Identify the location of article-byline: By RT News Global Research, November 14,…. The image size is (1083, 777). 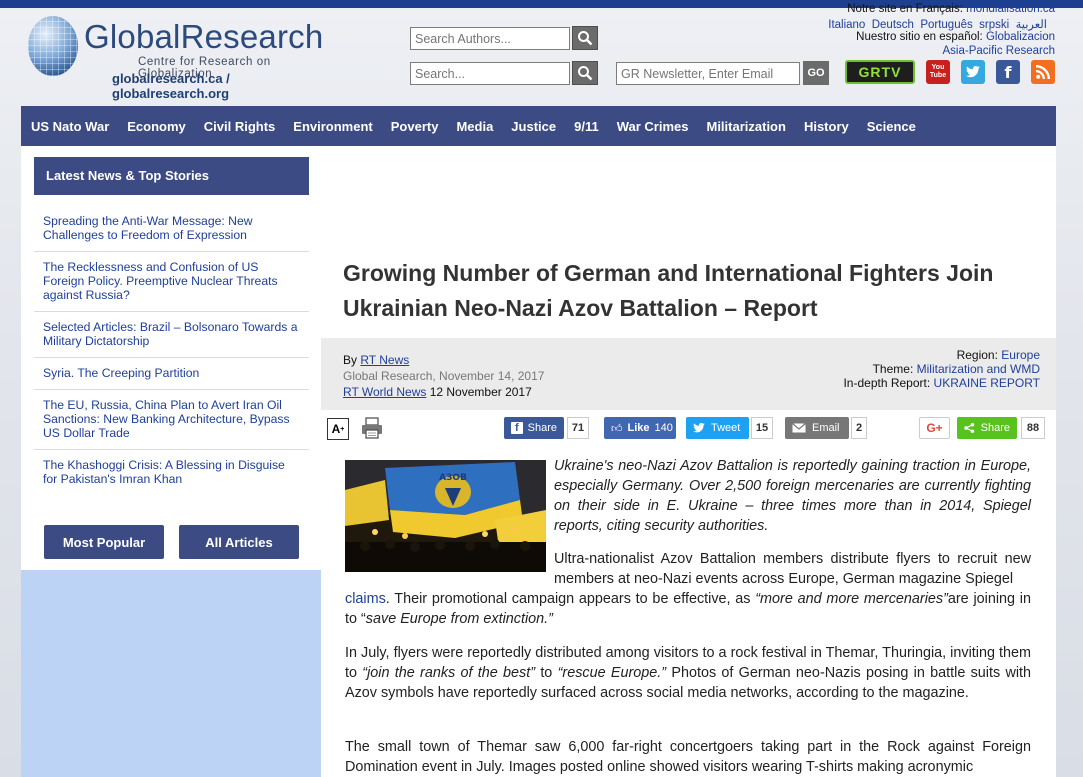
(444, 376).